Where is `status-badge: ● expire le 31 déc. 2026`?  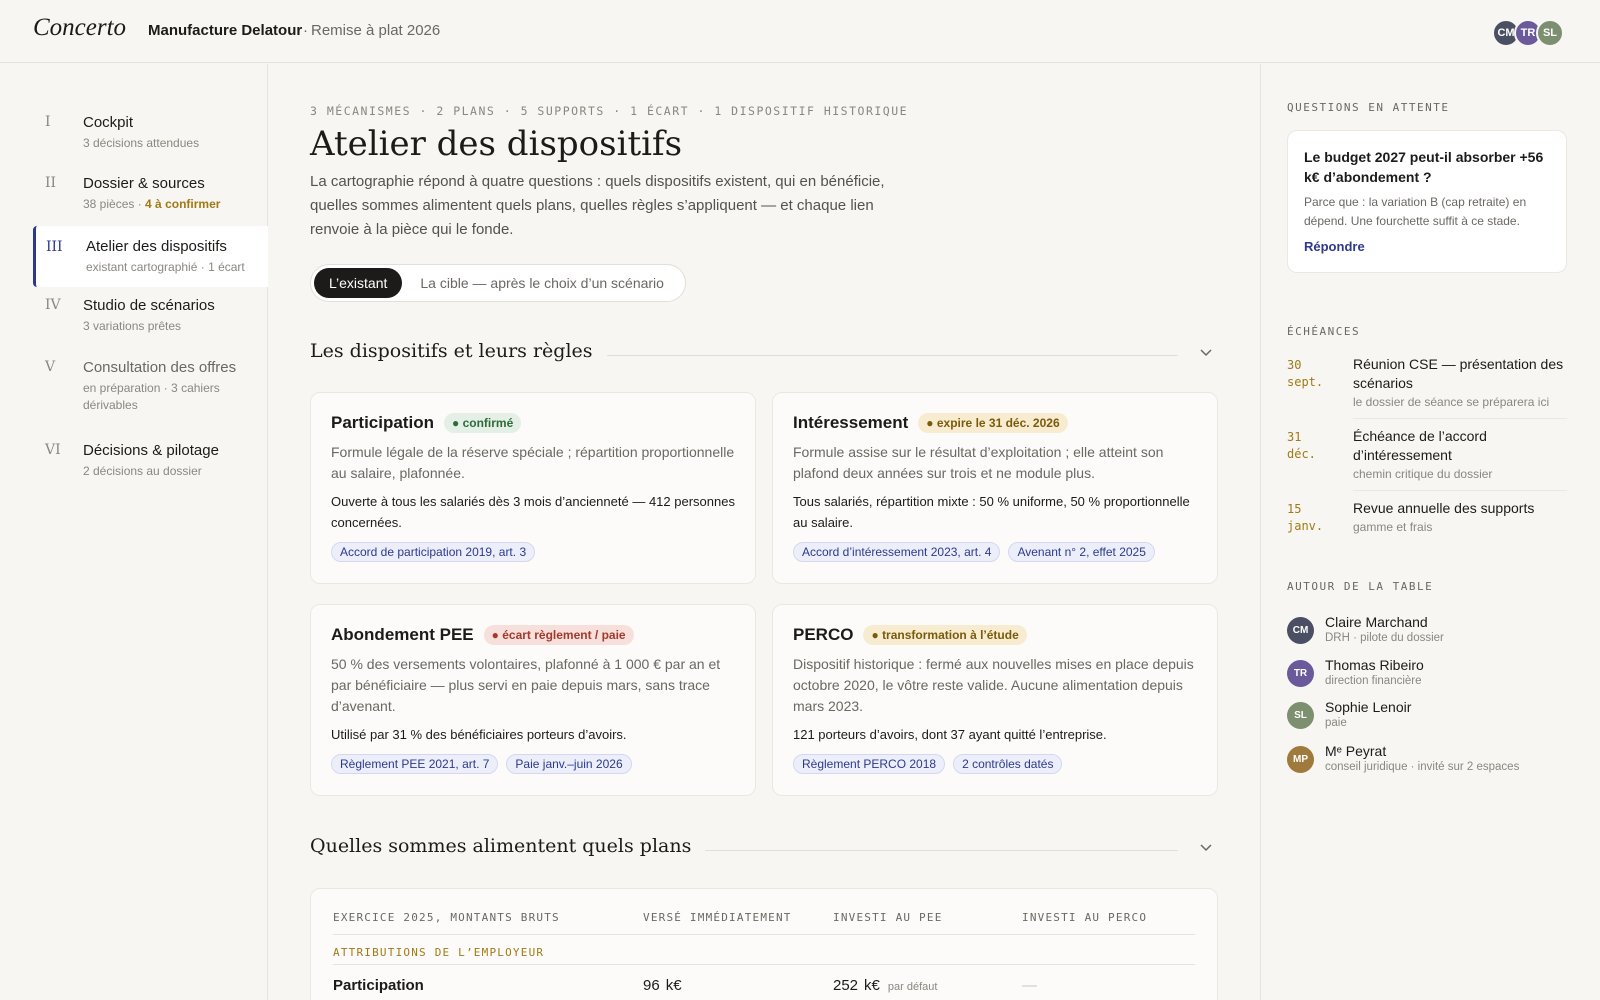
status-badge: ● expire le 31 déc. 2026 is located at coordinates (993, 423).